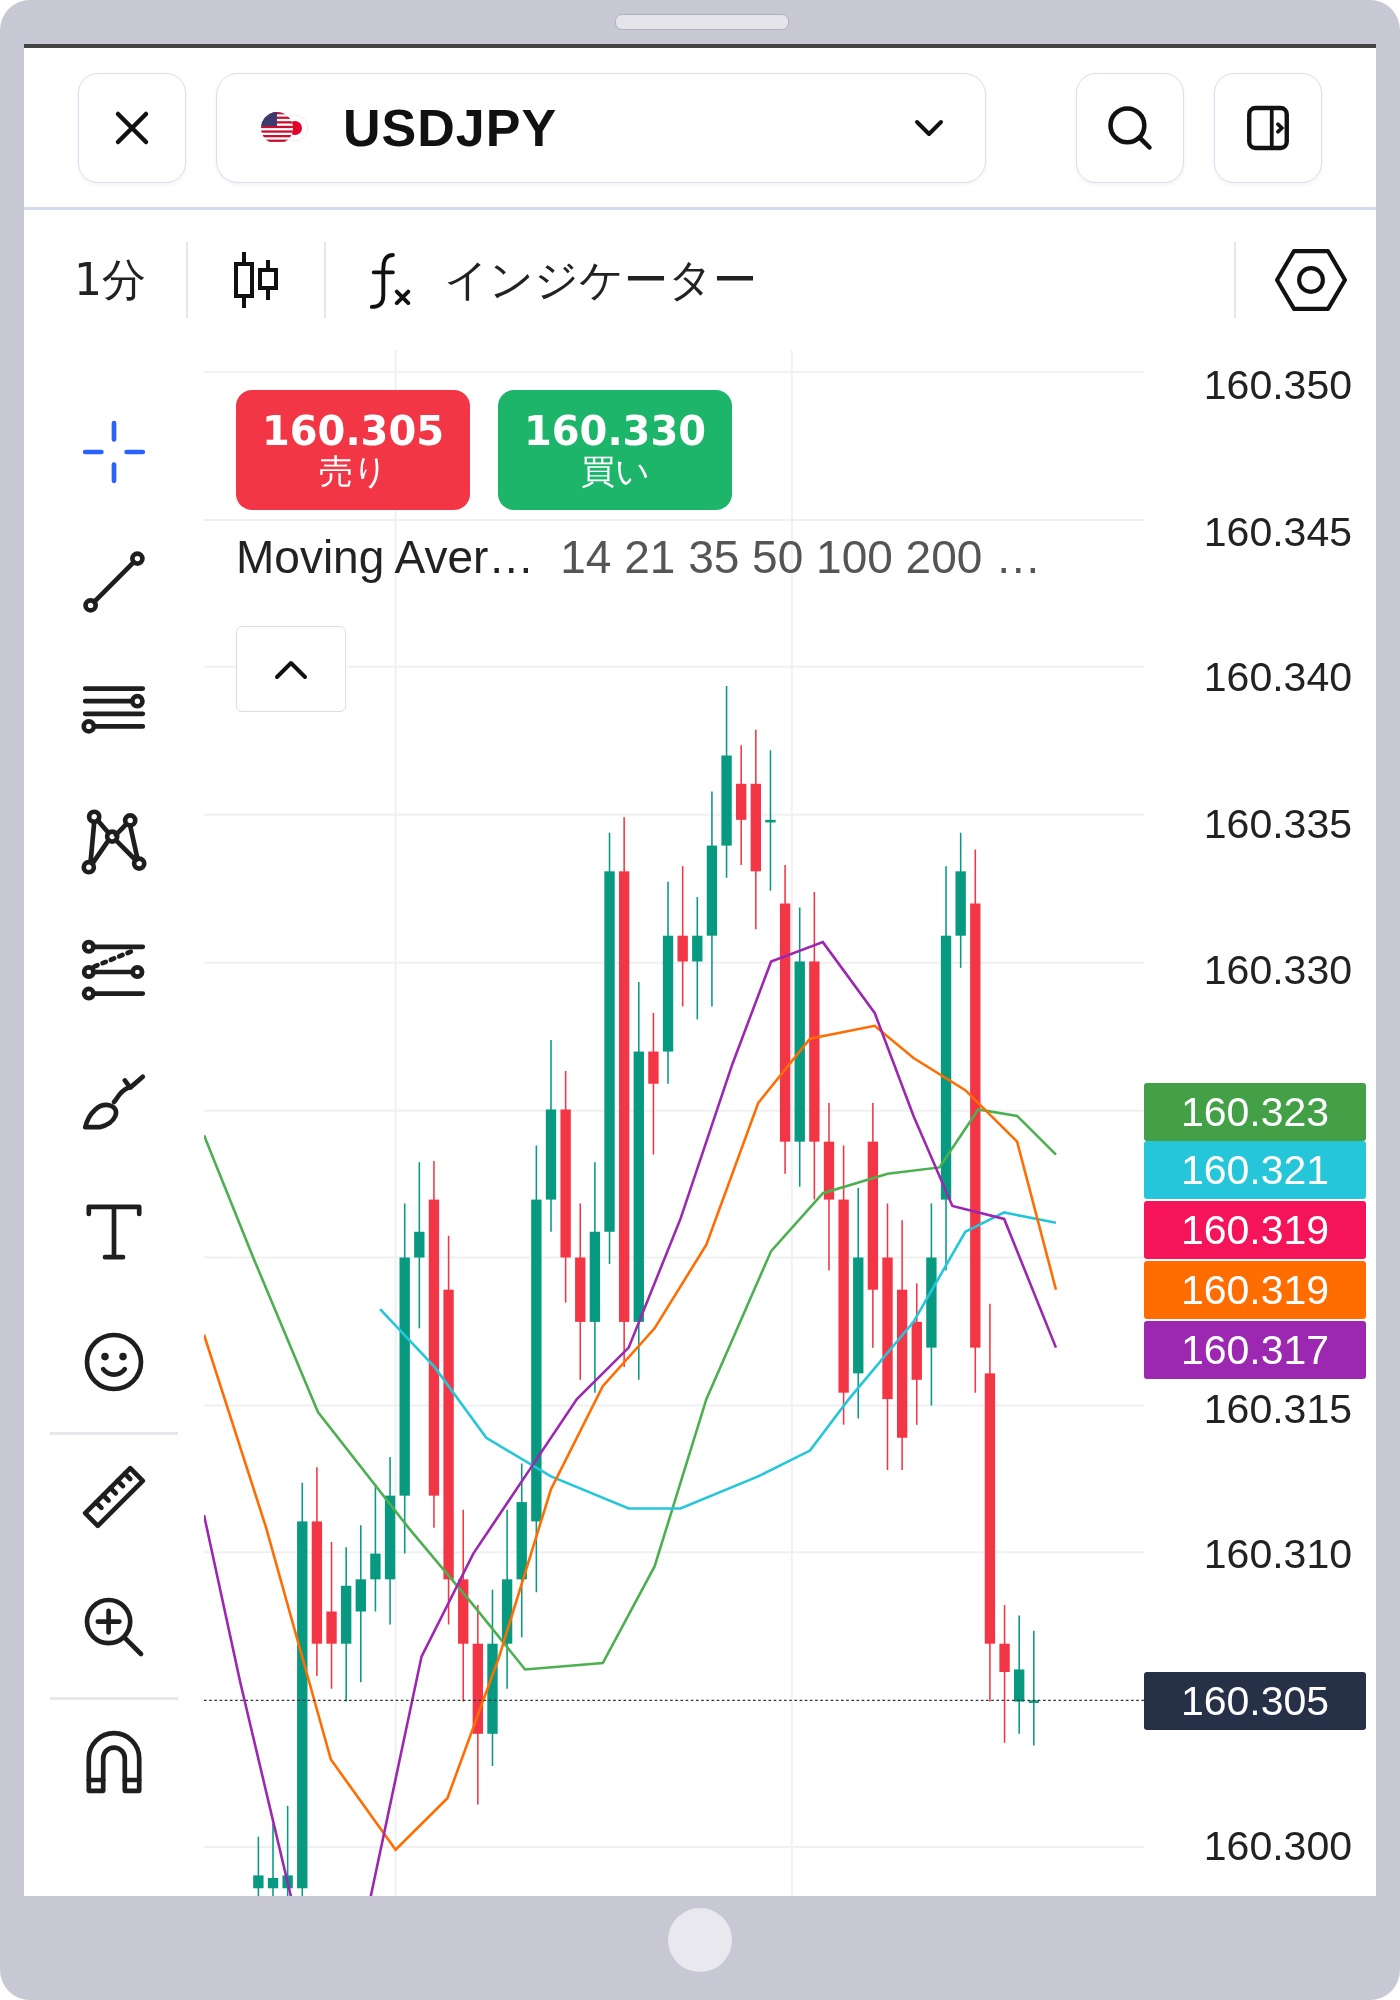  I want to click on price-axis-label: 160.335, so click(1277, 824).